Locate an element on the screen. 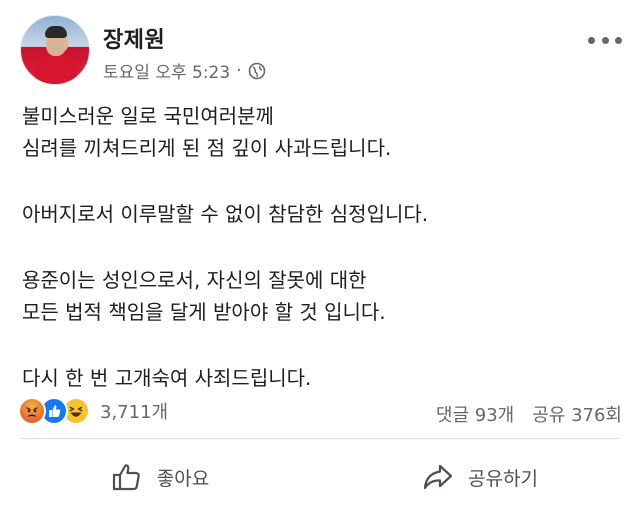  comment-share-counts: 댓글 93개 공유 376회 is located at coordinates (529, 414).